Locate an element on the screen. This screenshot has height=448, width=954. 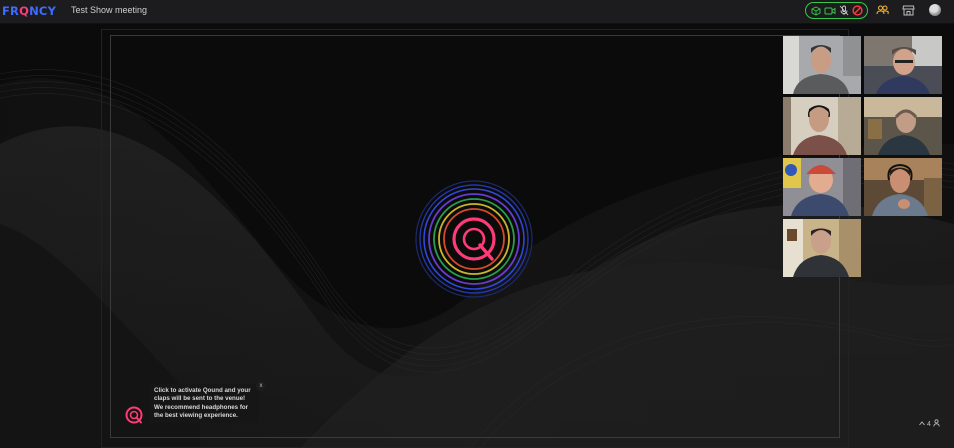
avatar is located at coordinates (935, 10).